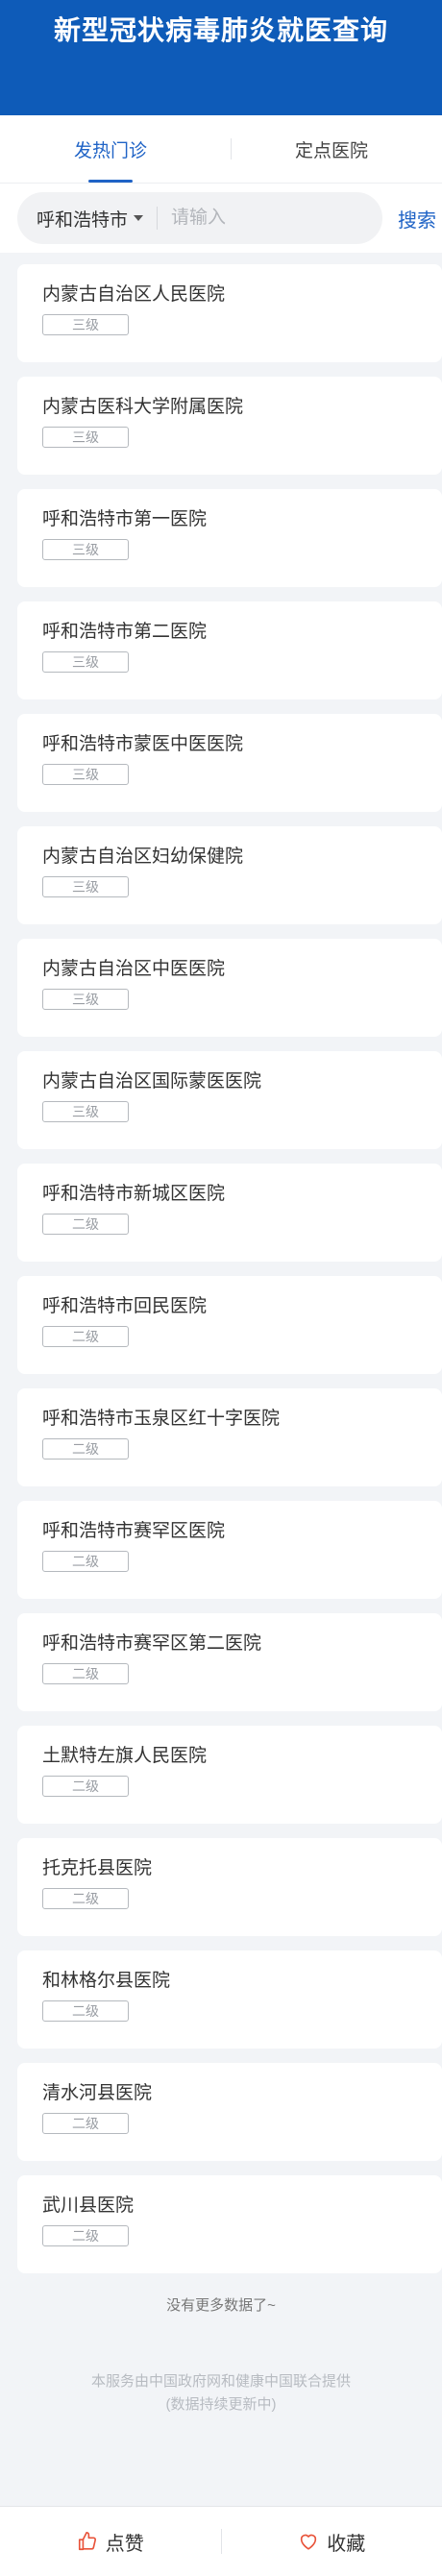 The image size is (442, 2576). I want to click on hospital-name: 内蒙古自治区国际蒙医医院, so click(242, 1081).